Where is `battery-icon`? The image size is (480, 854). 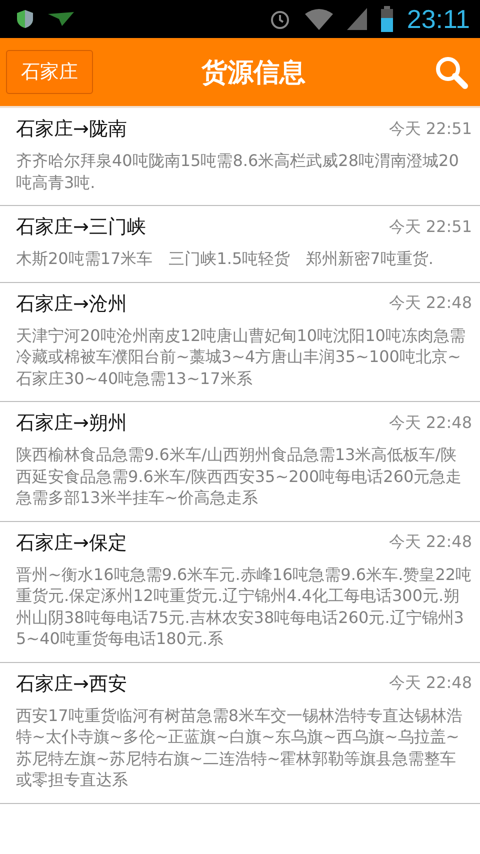 battery-icon is located at coordinates (386, 19).